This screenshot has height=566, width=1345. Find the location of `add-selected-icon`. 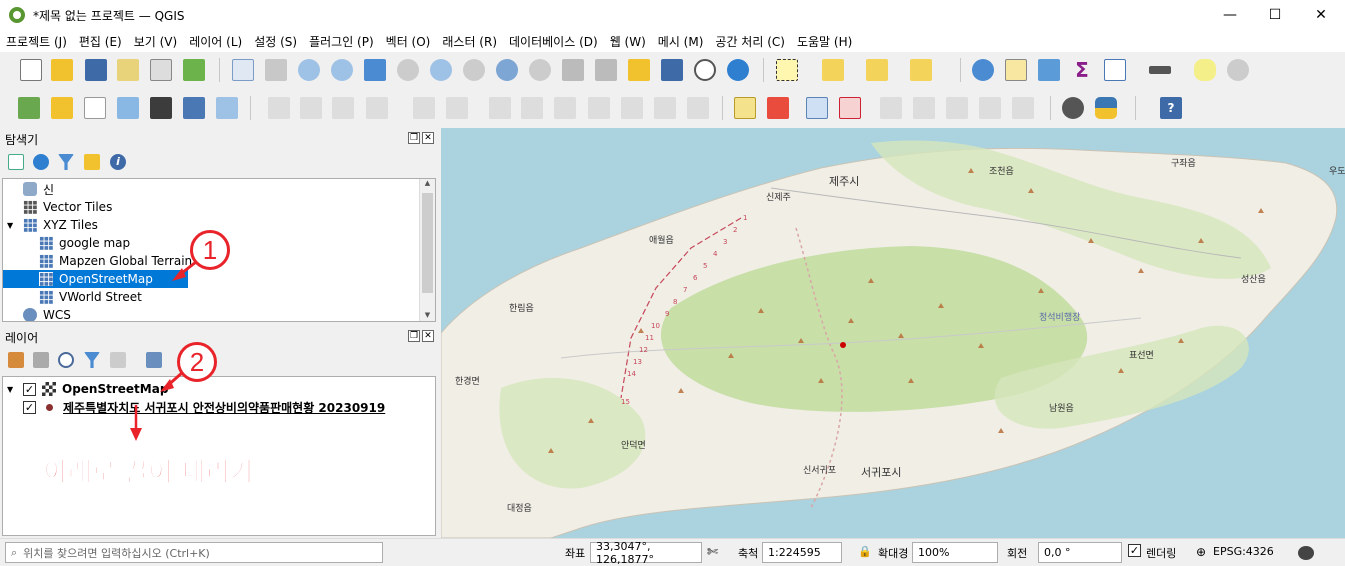

add-selected-icon is located at coordinates (16, 162).